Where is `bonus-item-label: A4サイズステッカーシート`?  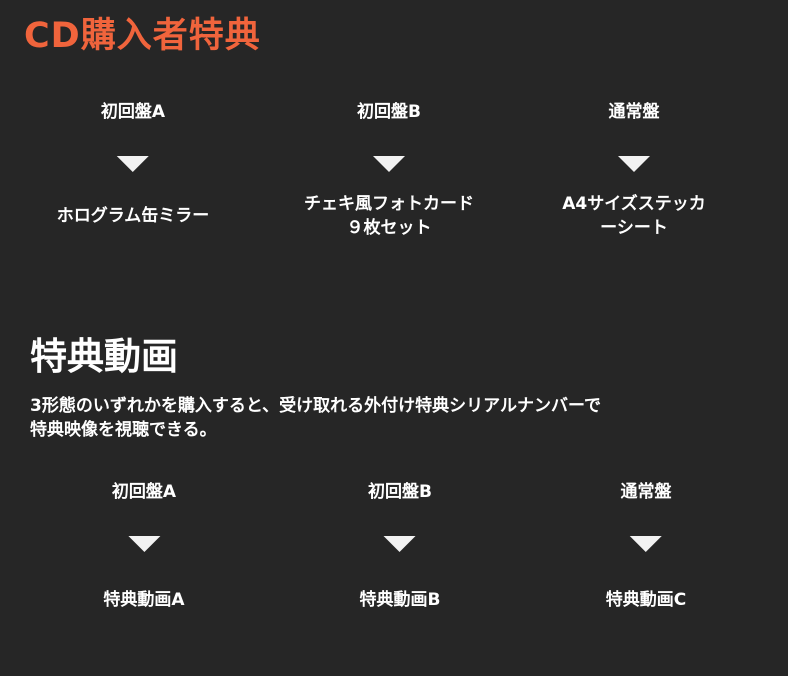
bonus-item-label: A4サイズステッカーシート is located at coordinates (634, 216).